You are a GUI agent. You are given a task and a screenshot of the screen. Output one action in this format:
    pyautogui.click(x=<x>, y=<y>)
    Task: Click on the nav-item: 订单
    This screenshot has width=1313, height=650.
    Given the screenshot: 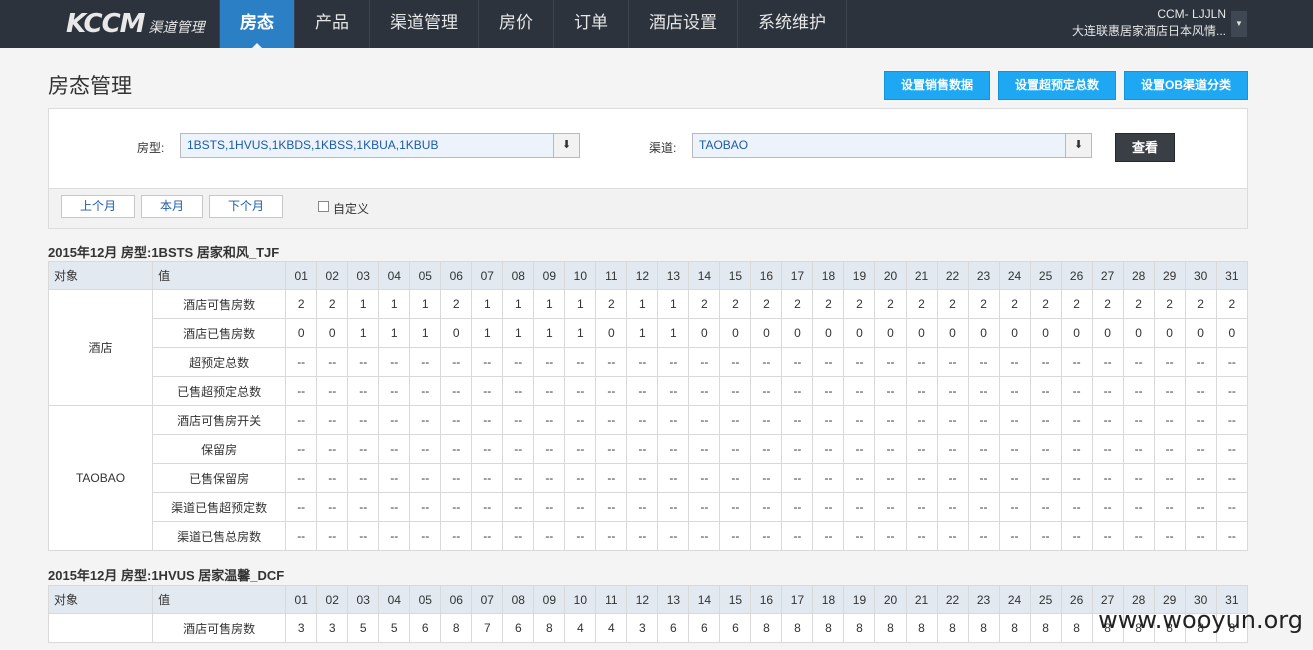 What is the action you would take?
    pyautogui.click(x=591, y=24)
    